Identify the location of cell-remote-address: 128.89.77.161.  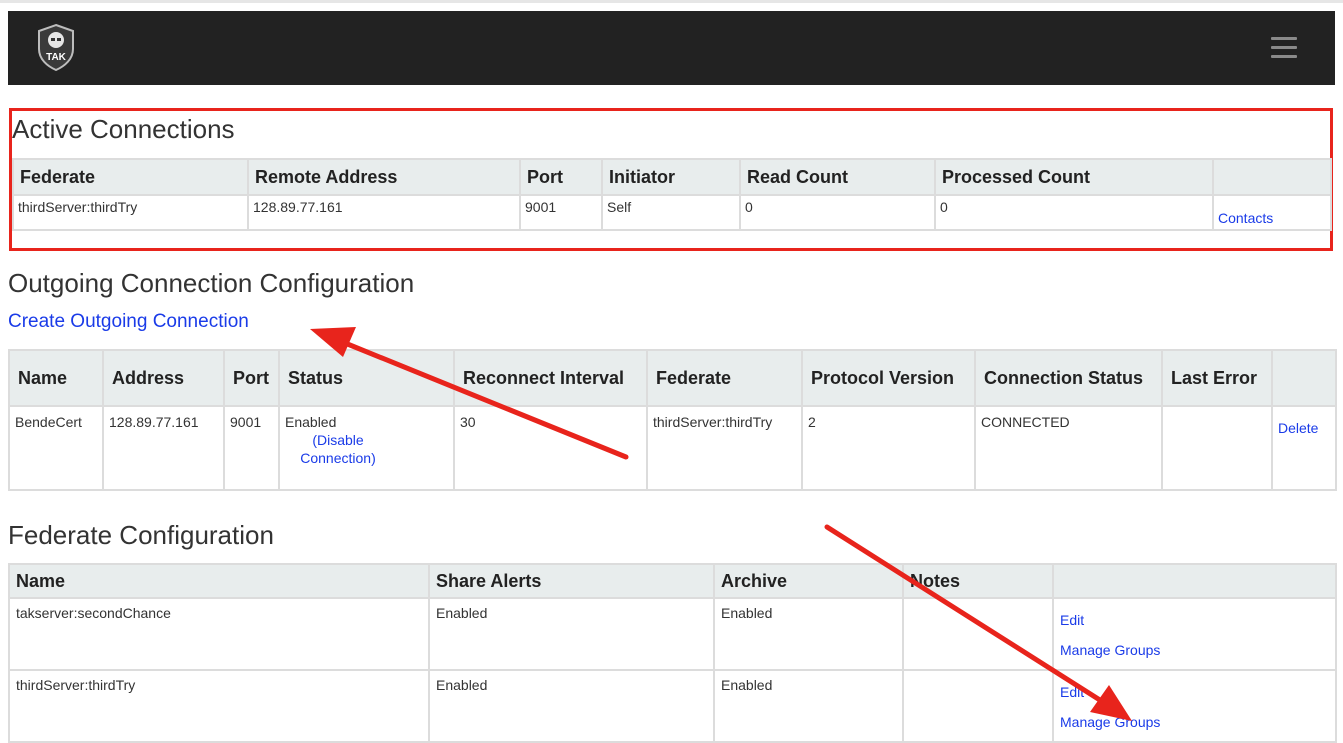
(384, 212).